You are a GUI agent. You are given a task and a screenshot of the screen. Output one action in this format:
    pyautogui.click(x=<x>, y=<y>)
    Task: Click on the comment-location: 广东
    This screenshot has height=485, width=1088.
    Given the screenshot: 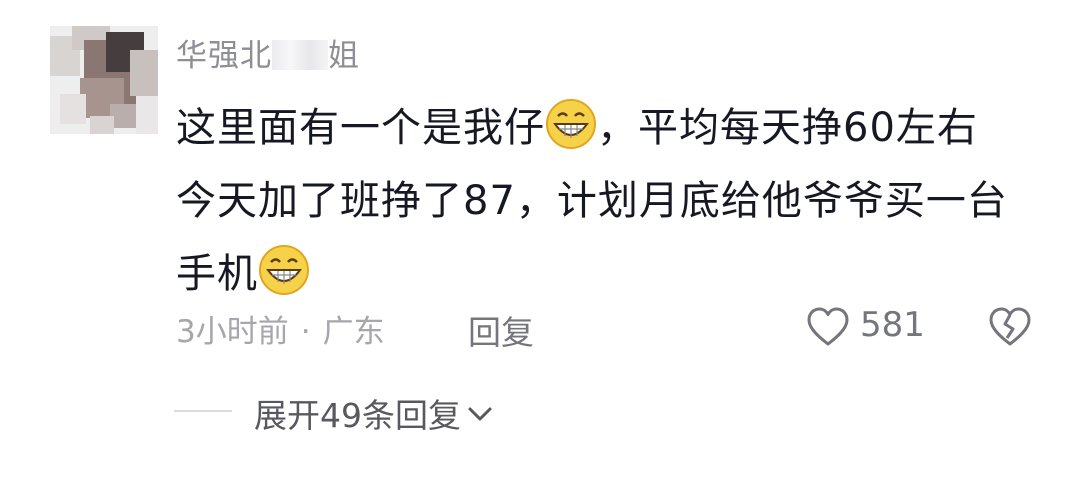 What is the action you would take?
    pyautogui.click(x=353, y=332)
    